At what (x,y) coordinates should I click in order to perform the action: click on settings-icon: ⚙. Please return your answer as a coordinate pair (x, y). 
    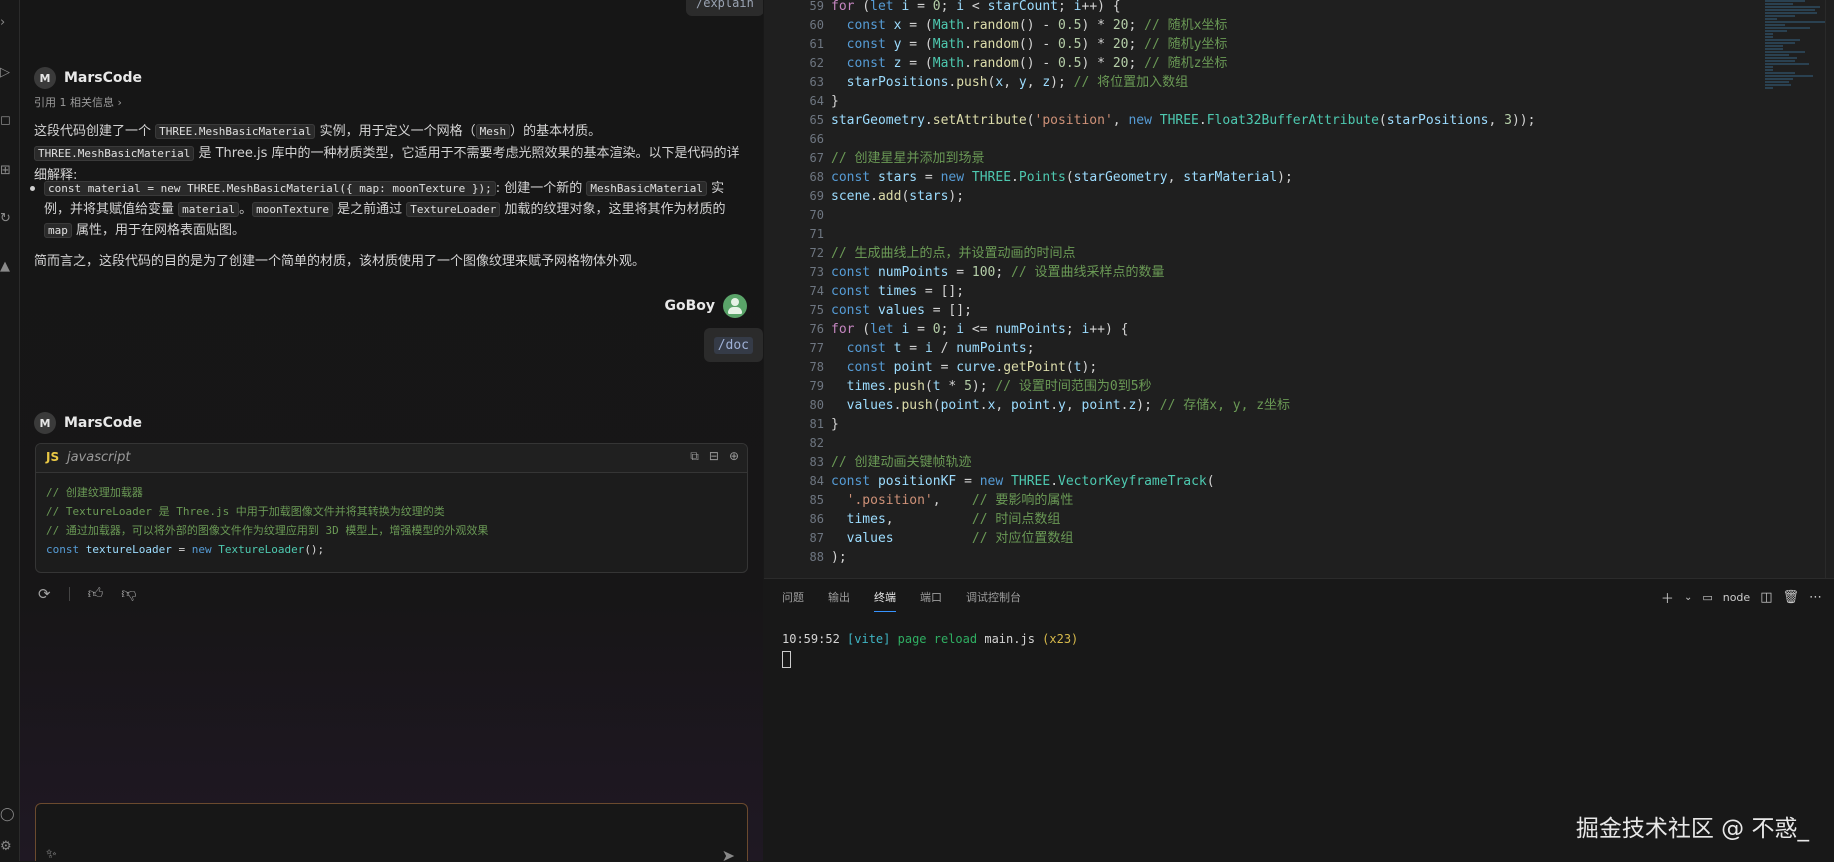
    Looking at the image, I should click on (9, 847).